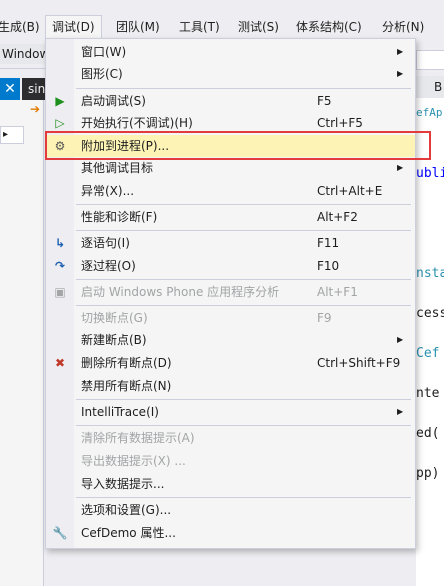  Describe the element at coordinates (230, 318) in the screenshot. I see `menu-item-toggle-breakpoint: 切换断点(G) F9` at that location.